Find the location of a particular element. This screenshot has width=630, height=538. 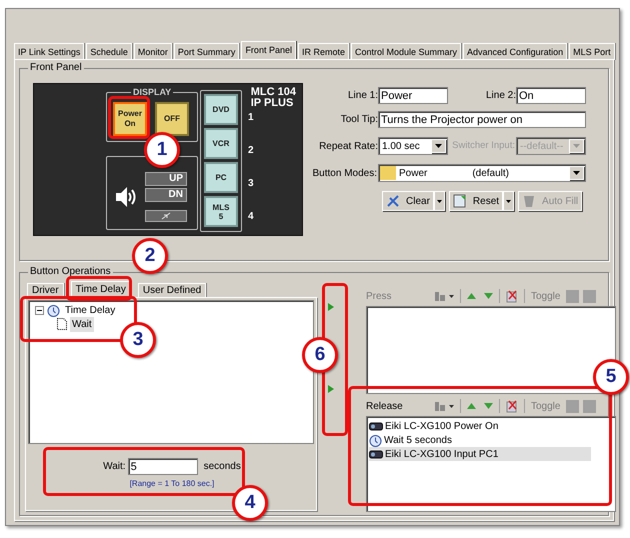

list-item: Wait 5 seconds is located at coordinates (480, 440).